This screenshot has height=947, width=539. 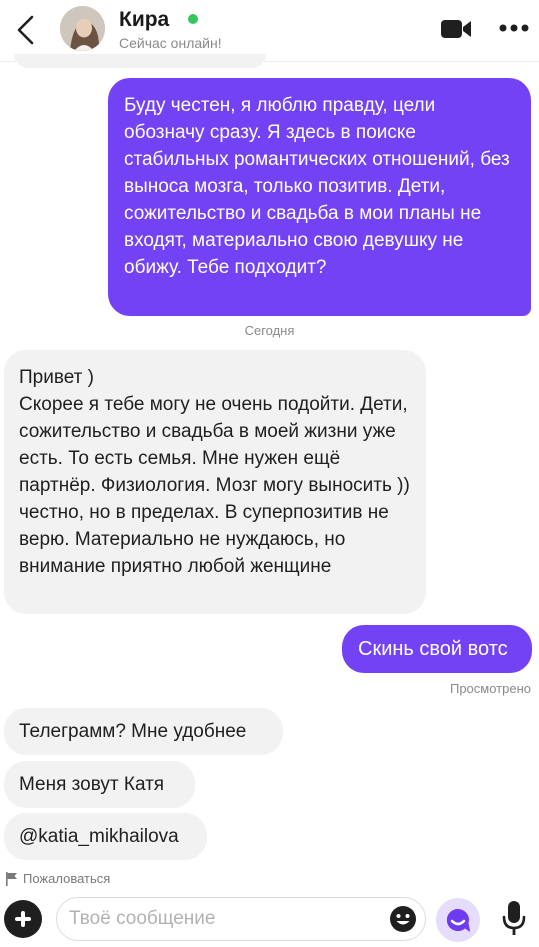 What do you see at coordinates (437, 649) in the screenshot?
I see `outgoing-message: Скинь свой вотс` at bounding box center [437, 649].